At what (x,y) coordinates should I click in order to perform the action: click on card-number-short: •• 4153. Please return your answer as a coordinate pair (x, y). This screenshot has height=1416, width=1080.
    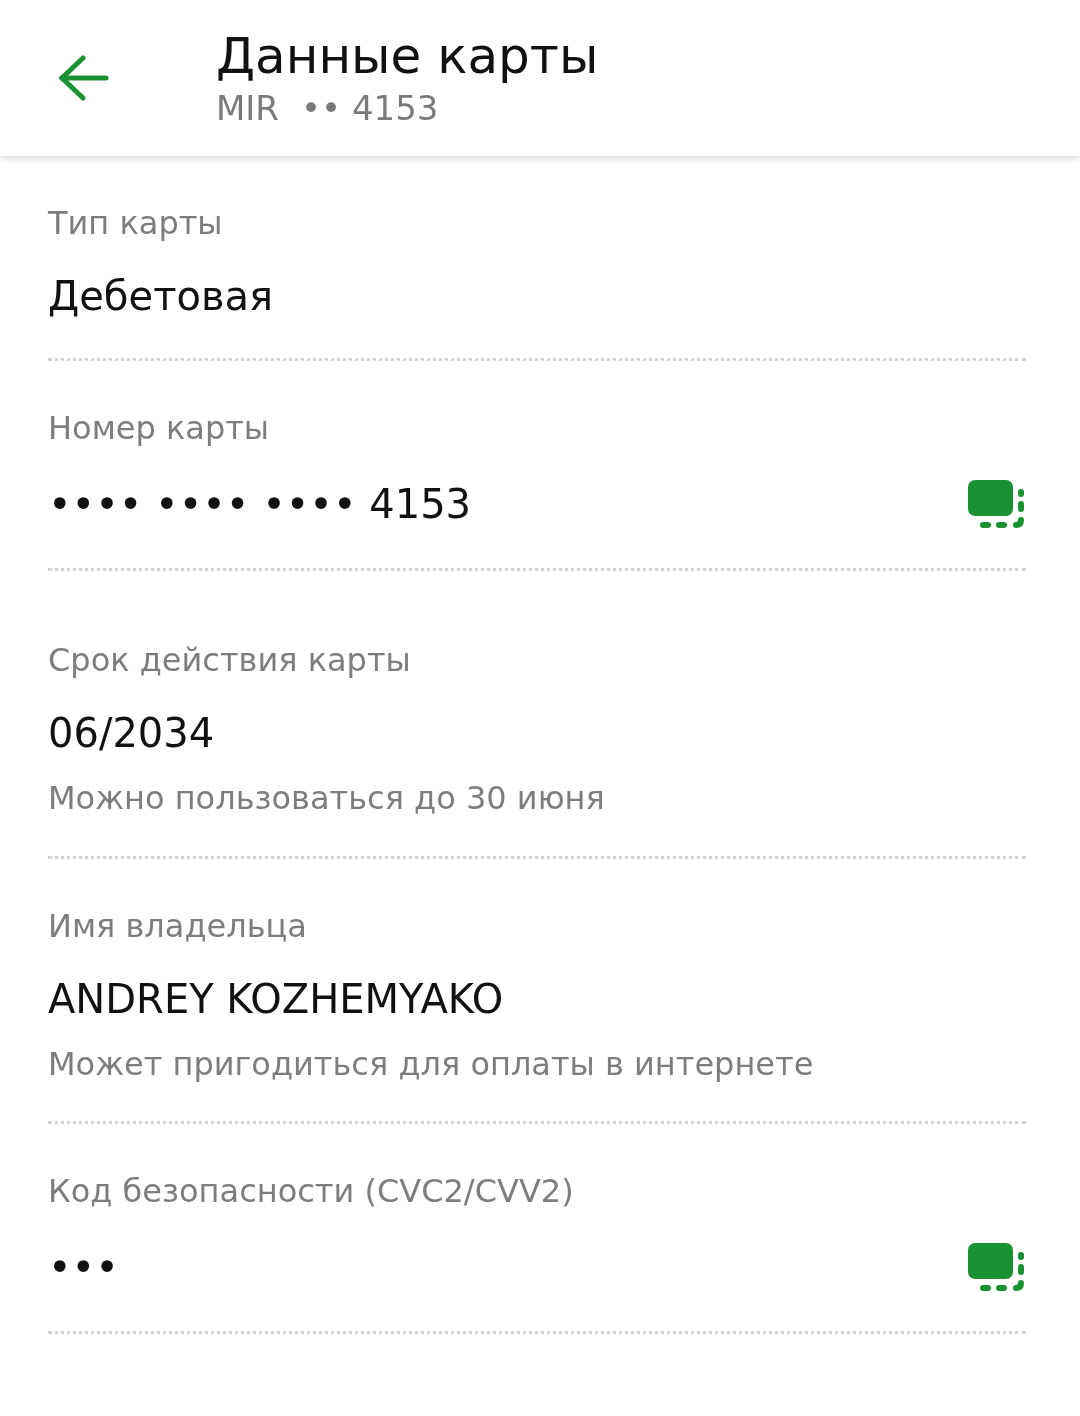
    Looking at the image, I should click on (370, 107).